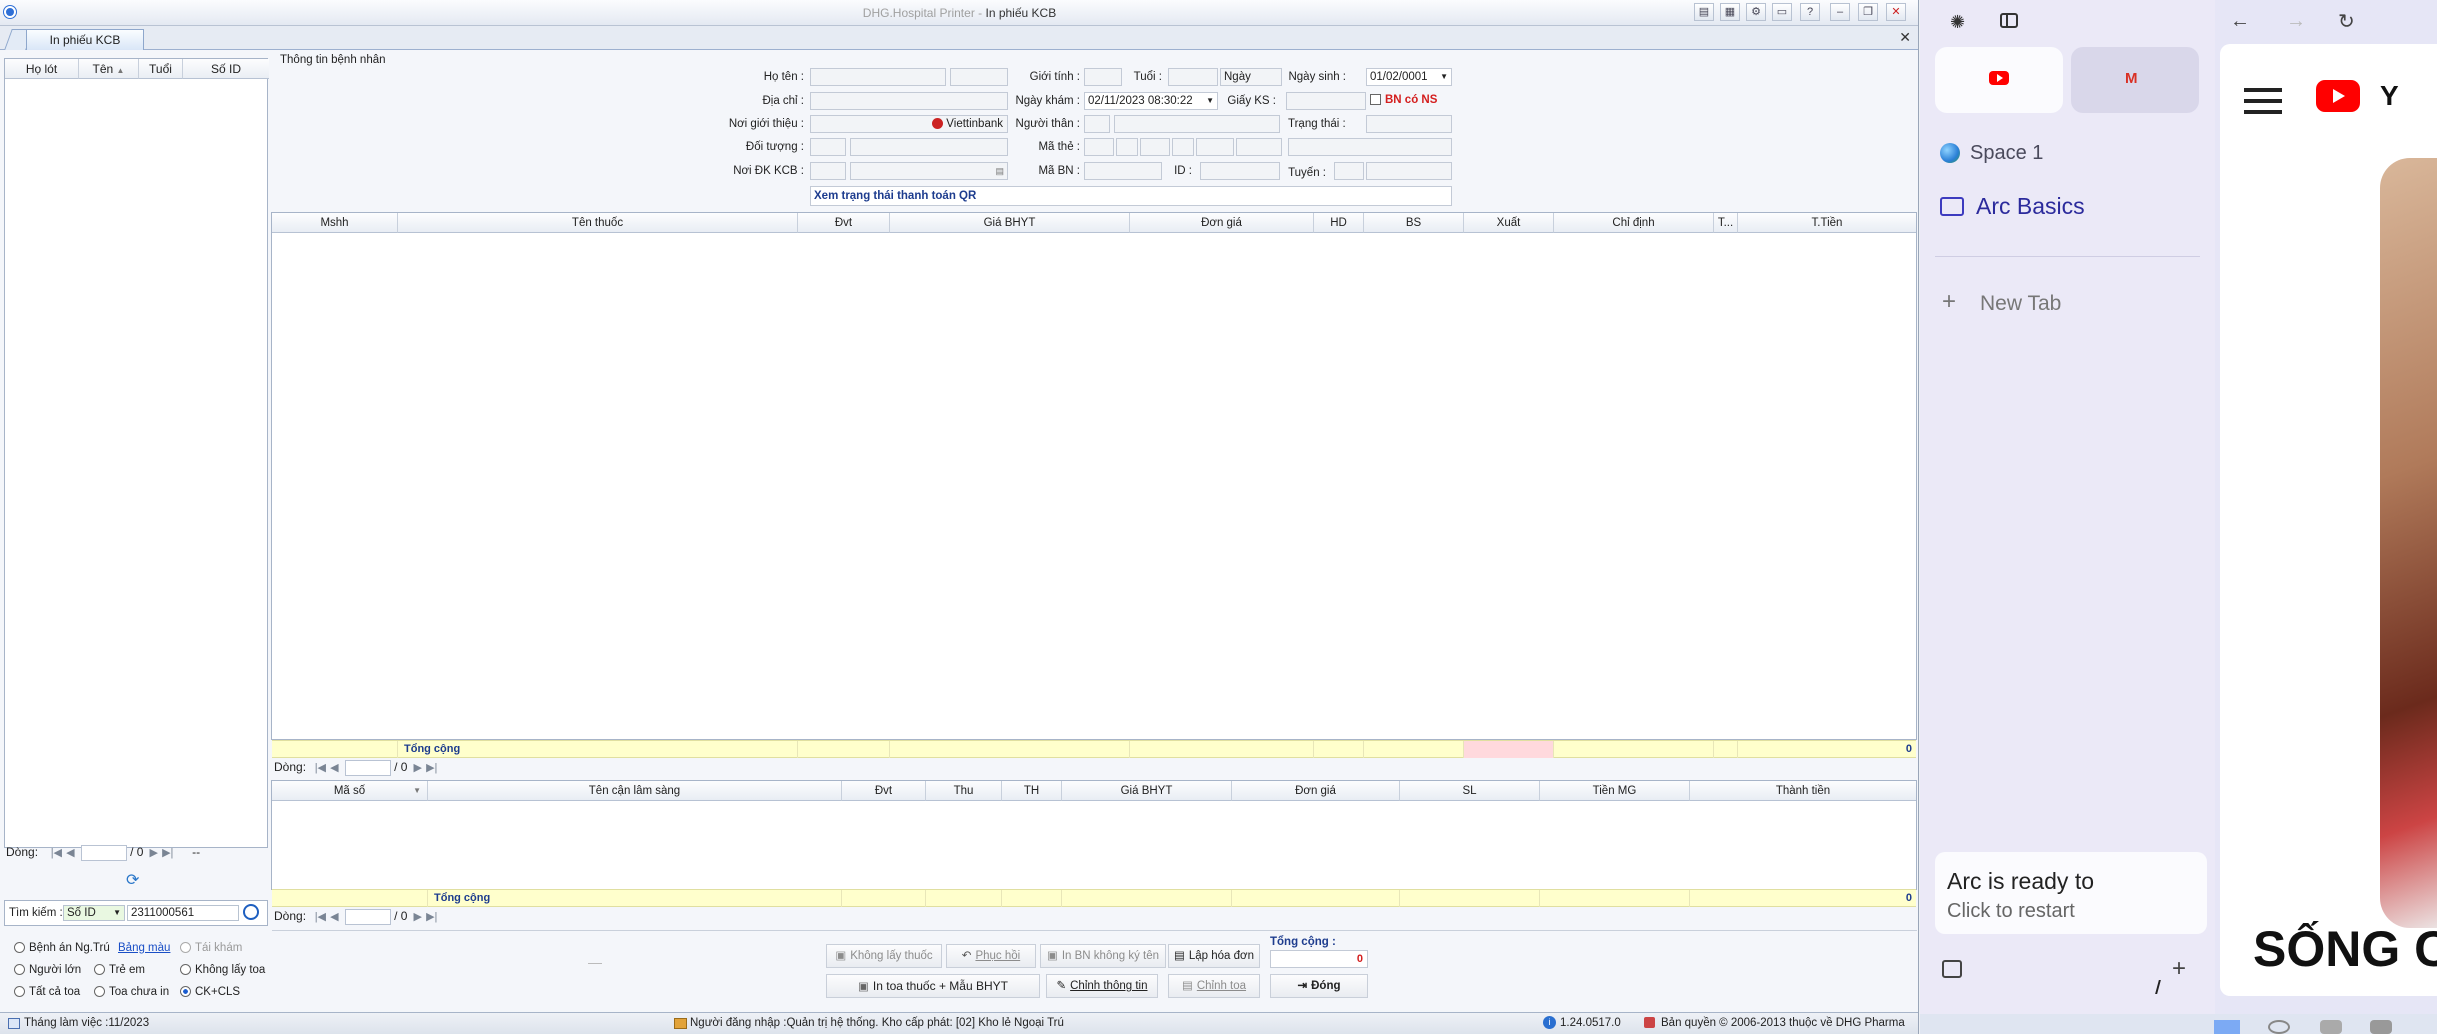 This screenshot has height=1034, width=2437. I want to click on col-xuat: Xuất, so click(1509, 223).